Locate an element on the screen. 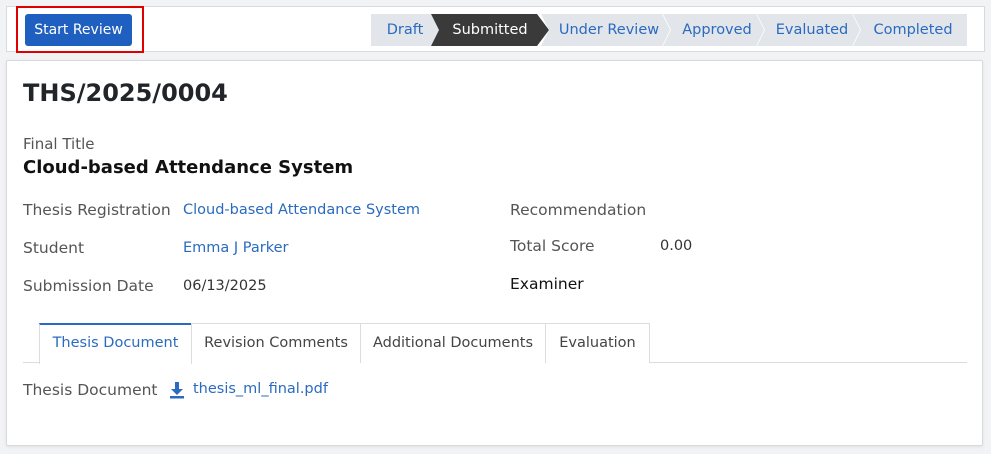 This screenshot has width=991, height=454. tab-thesis-document: Thesis Document is located at coordinates (115, 343).